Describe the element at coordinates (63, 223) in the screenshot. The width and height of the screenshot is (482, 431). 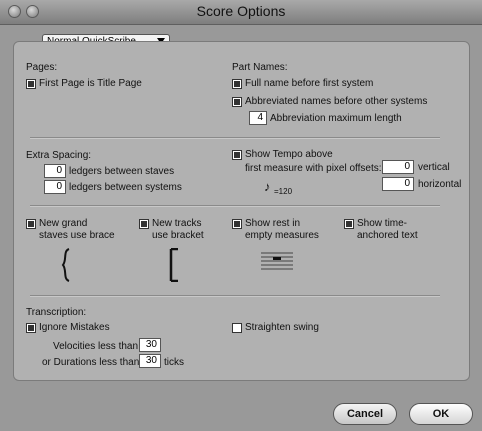
I see `grand-staves-label-1: New grand` at that location.